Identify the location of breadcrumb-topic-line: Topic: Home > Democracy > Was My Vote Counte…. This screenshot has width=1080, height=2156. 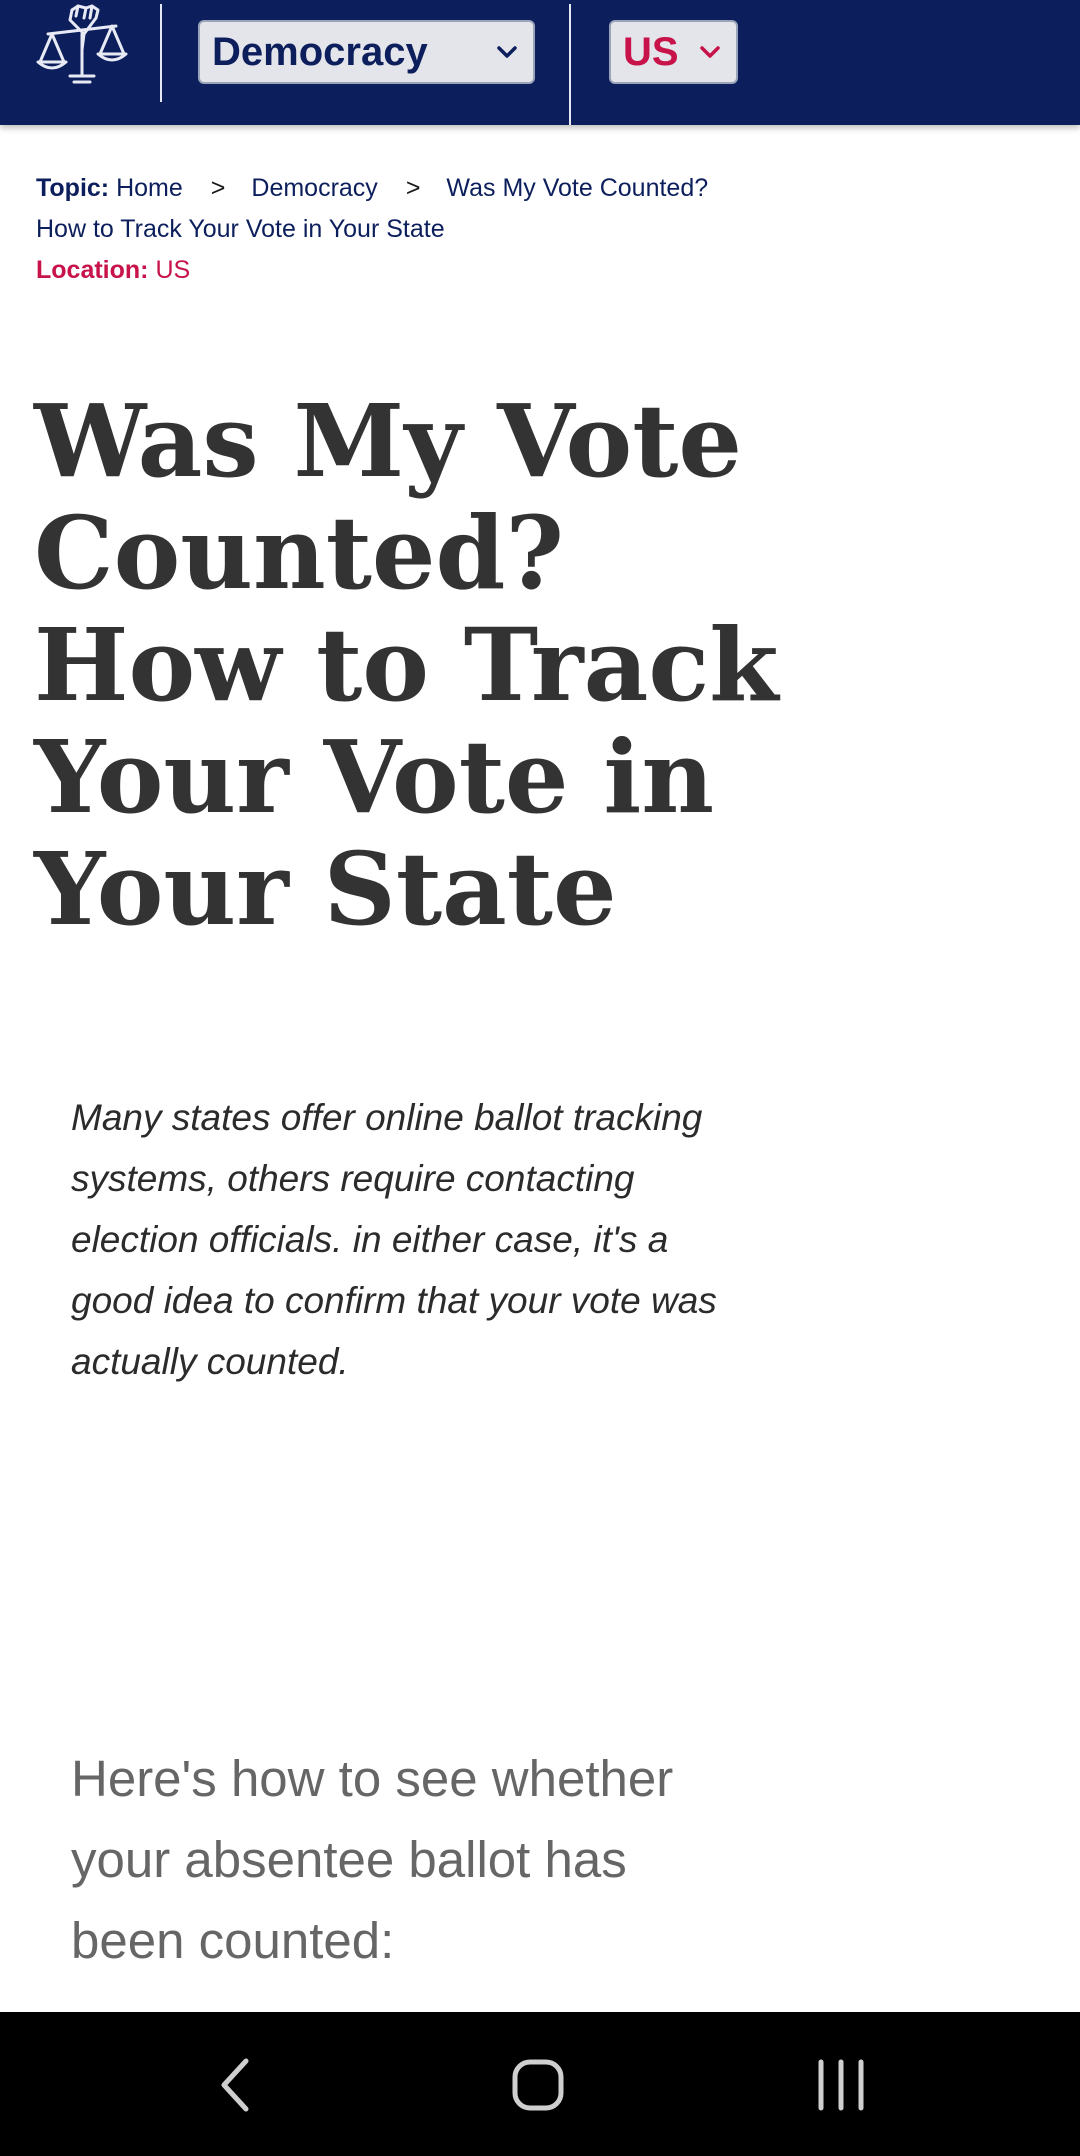
(416, 188).